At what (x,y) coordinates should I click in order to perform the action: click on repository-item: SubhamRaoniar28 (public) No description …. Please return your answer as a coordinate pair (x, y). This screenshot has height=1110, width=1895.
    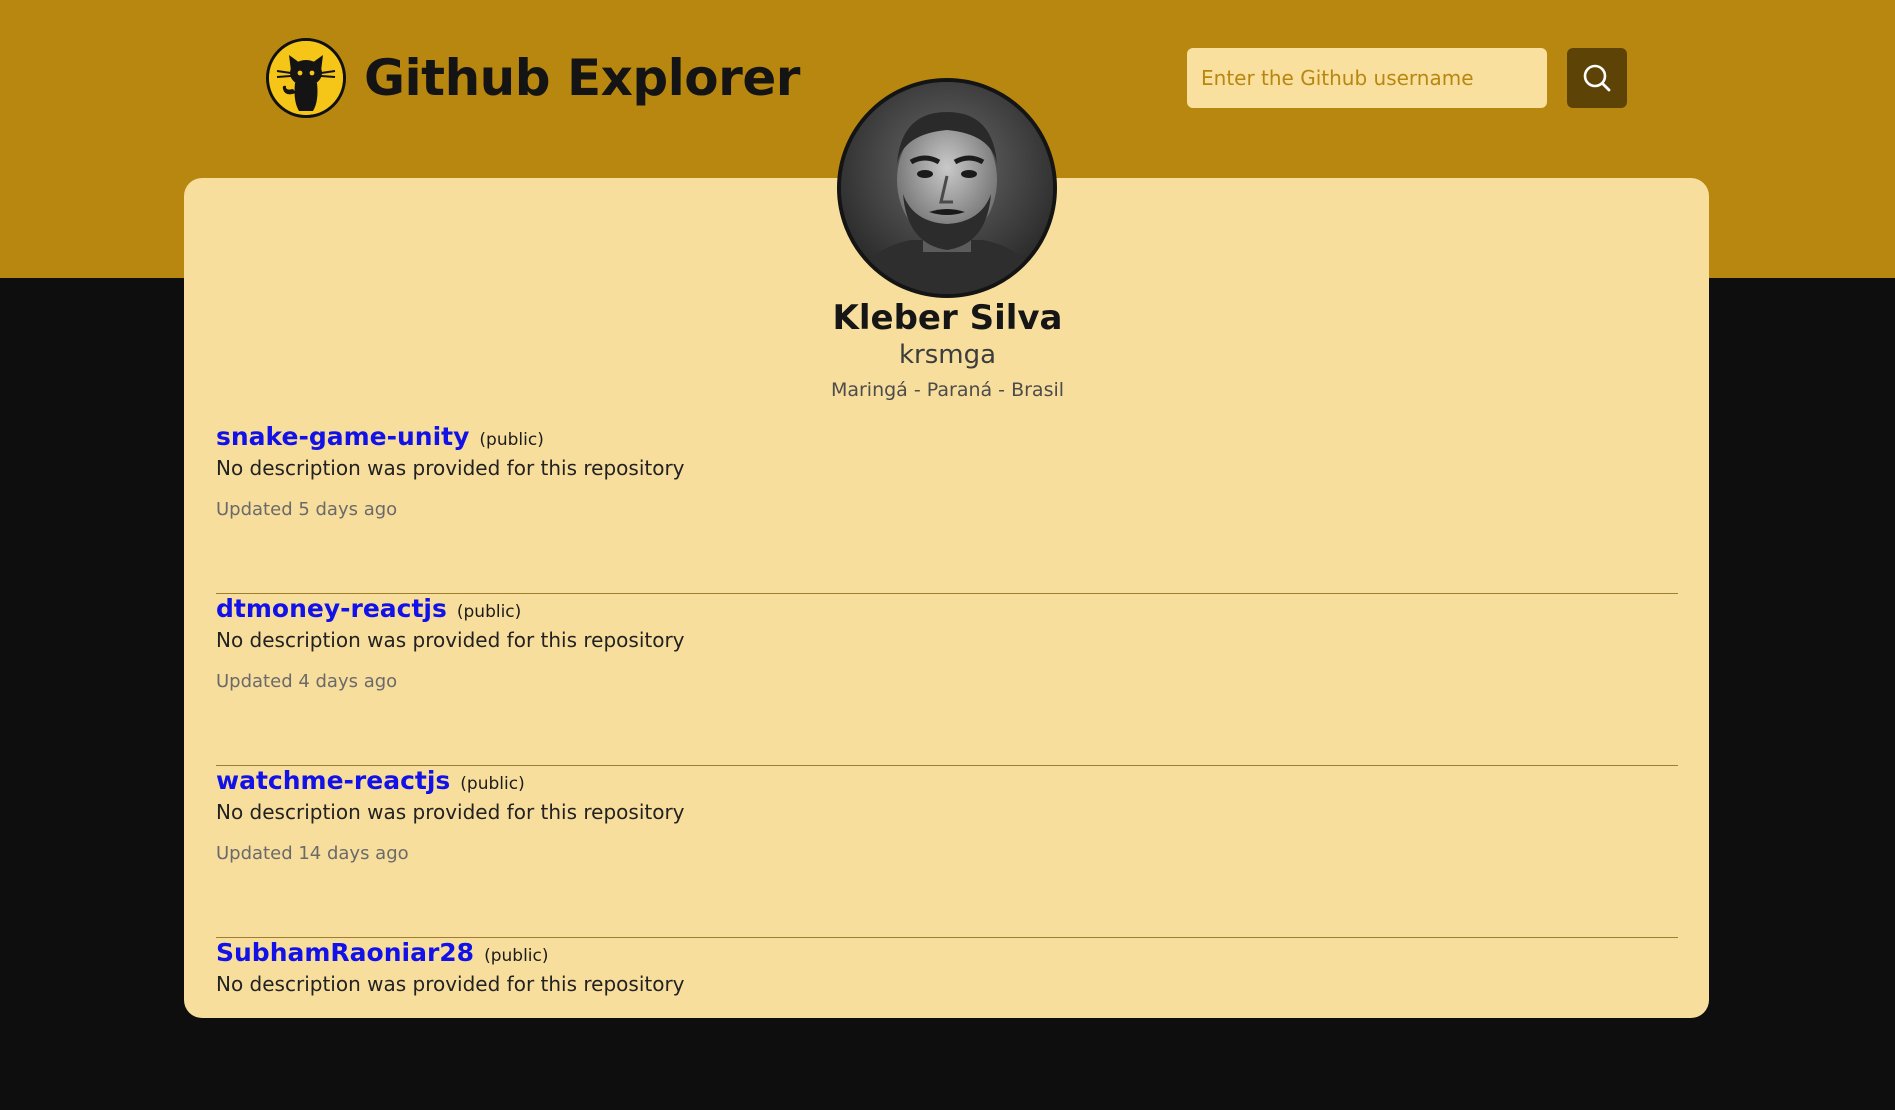
    Looking at the image, I should click on (947, 1024).